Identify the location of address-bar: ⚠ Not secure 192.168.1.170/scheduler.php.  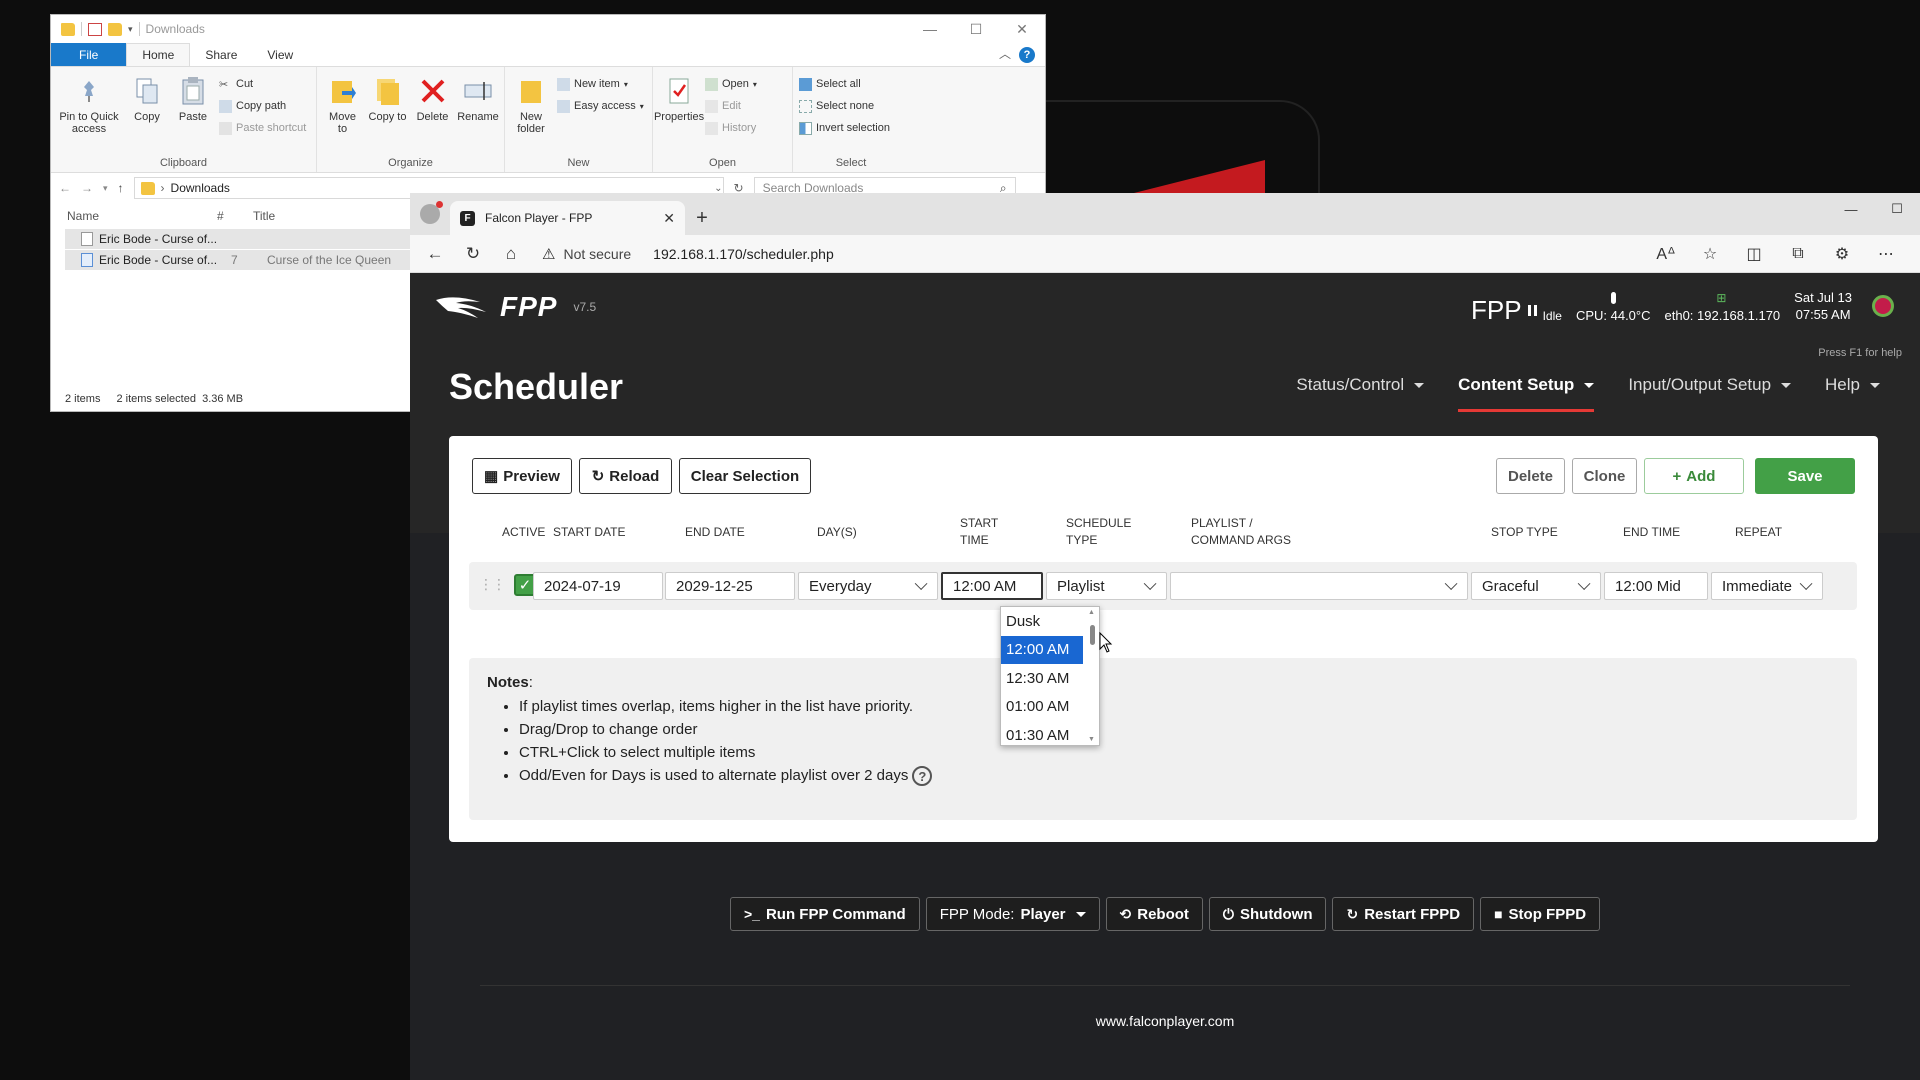
(1088, 254).